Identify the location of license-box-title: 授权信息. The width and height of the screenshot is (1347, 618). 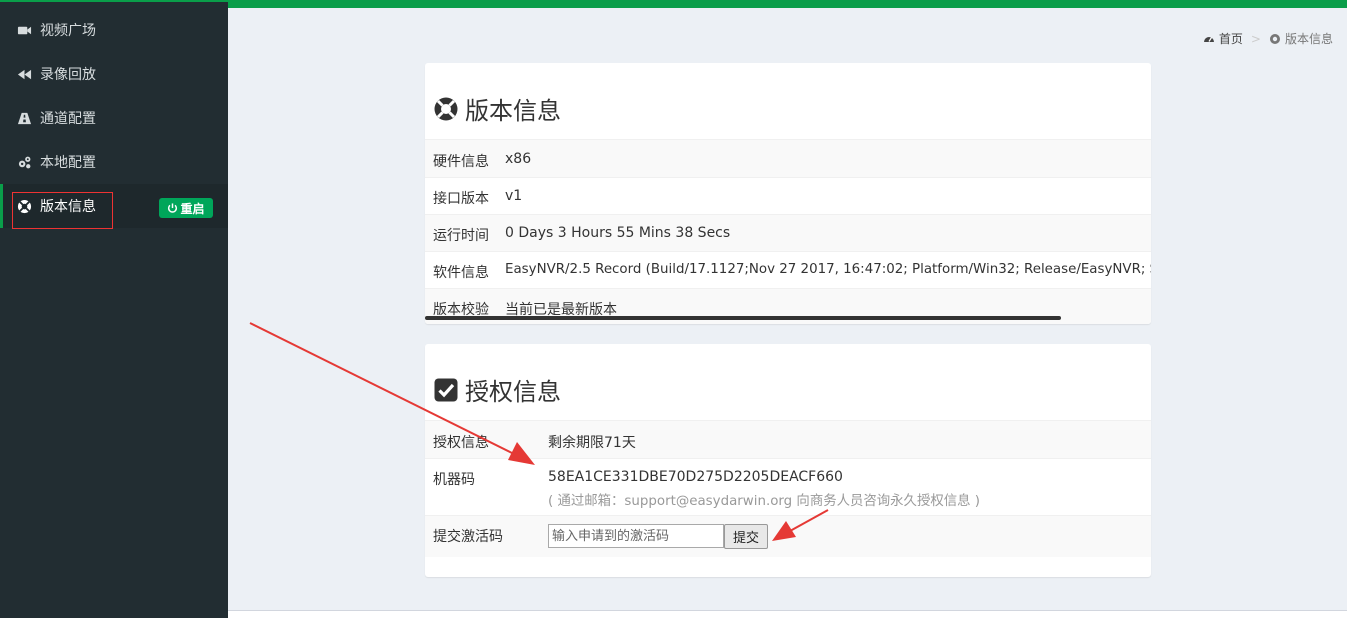
(497, 389).